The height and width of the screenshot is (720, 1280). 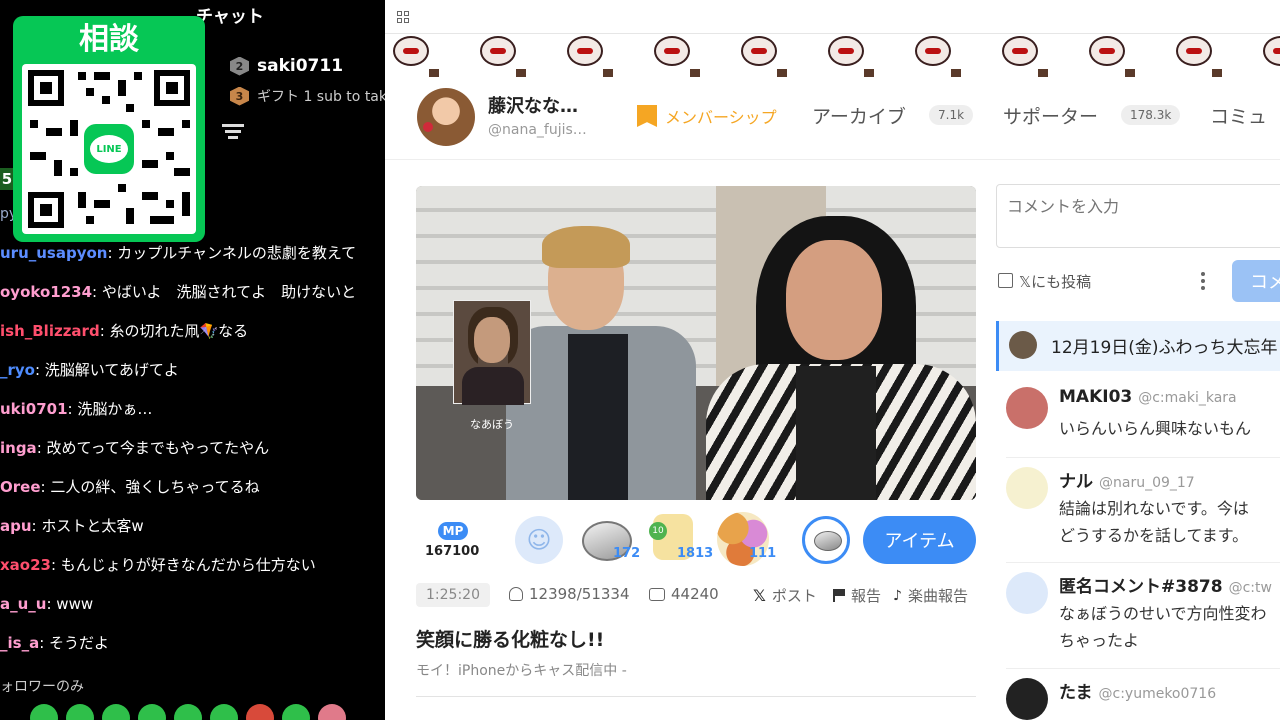 I want to click on x-post-checkbox, so click(x=1005, y=280).